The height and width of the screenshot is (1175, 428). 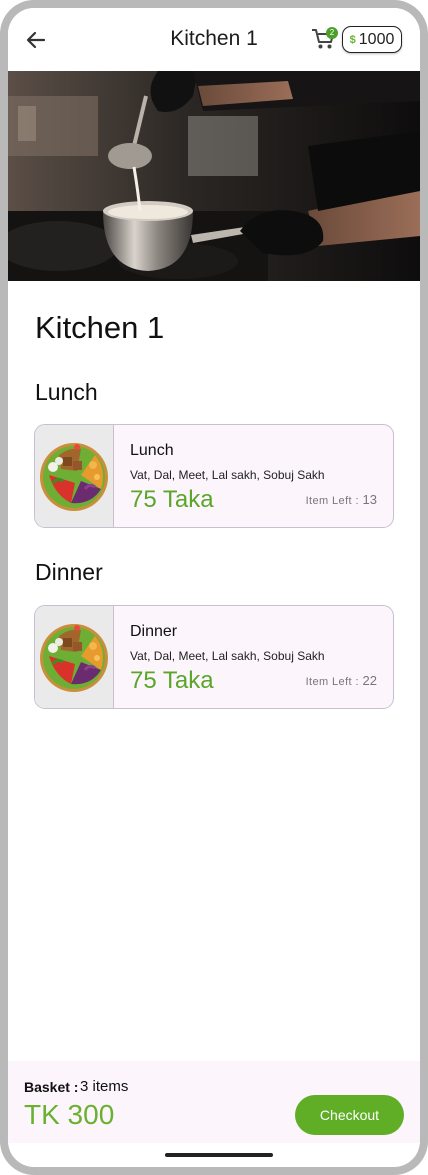 What do you see at coordinates (69, 1114) in the screenshot?
I see `basket-total: TK 300` at bounding box center [69, 1114].